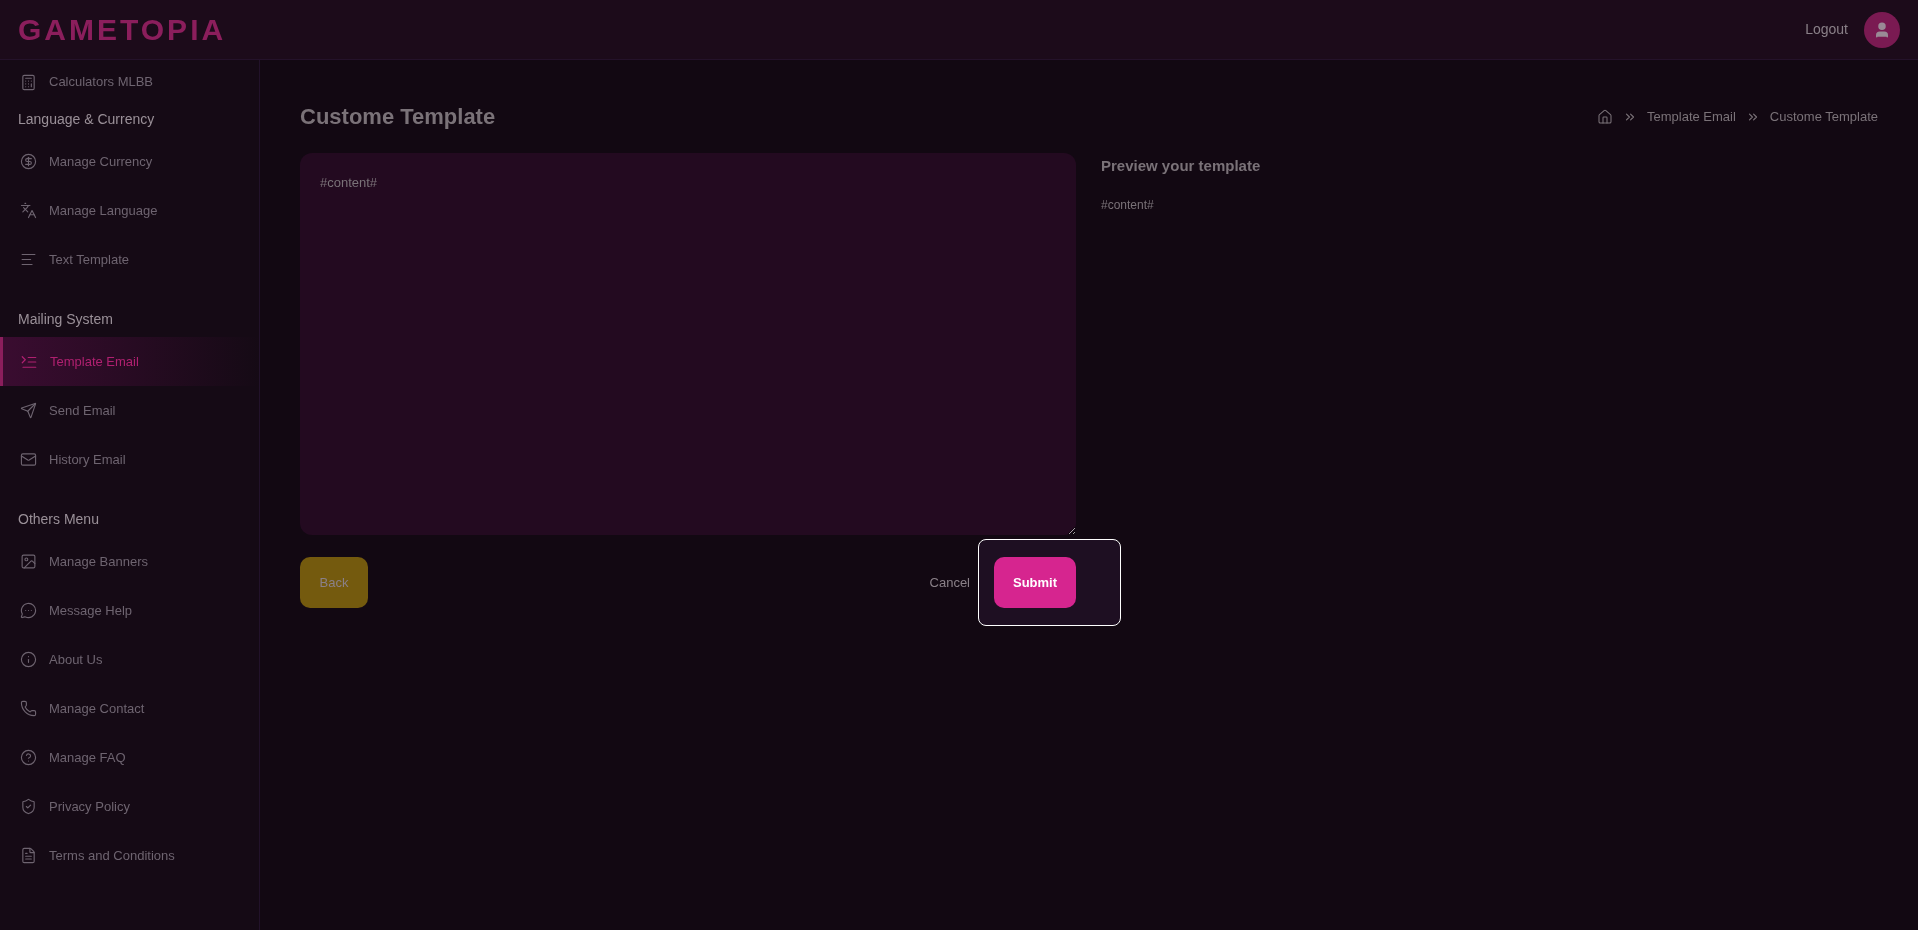 This screenshot has height=930, width=1918. Describe the element at coordinates (129, 561) in the screenshot. I see `sidebar-item: Manage Banners` at that location.